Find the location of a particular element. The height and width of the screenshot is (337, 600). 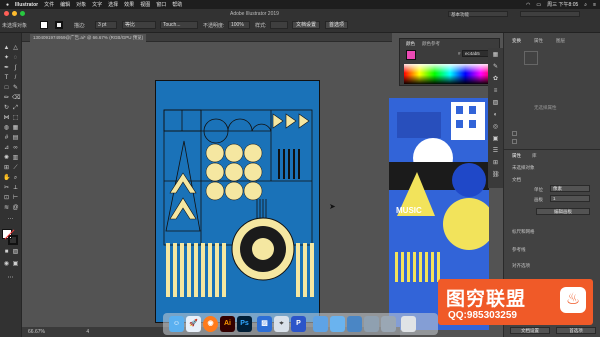

edit-artboard-button: 编辑画板 is located at coordinates (563, 211).